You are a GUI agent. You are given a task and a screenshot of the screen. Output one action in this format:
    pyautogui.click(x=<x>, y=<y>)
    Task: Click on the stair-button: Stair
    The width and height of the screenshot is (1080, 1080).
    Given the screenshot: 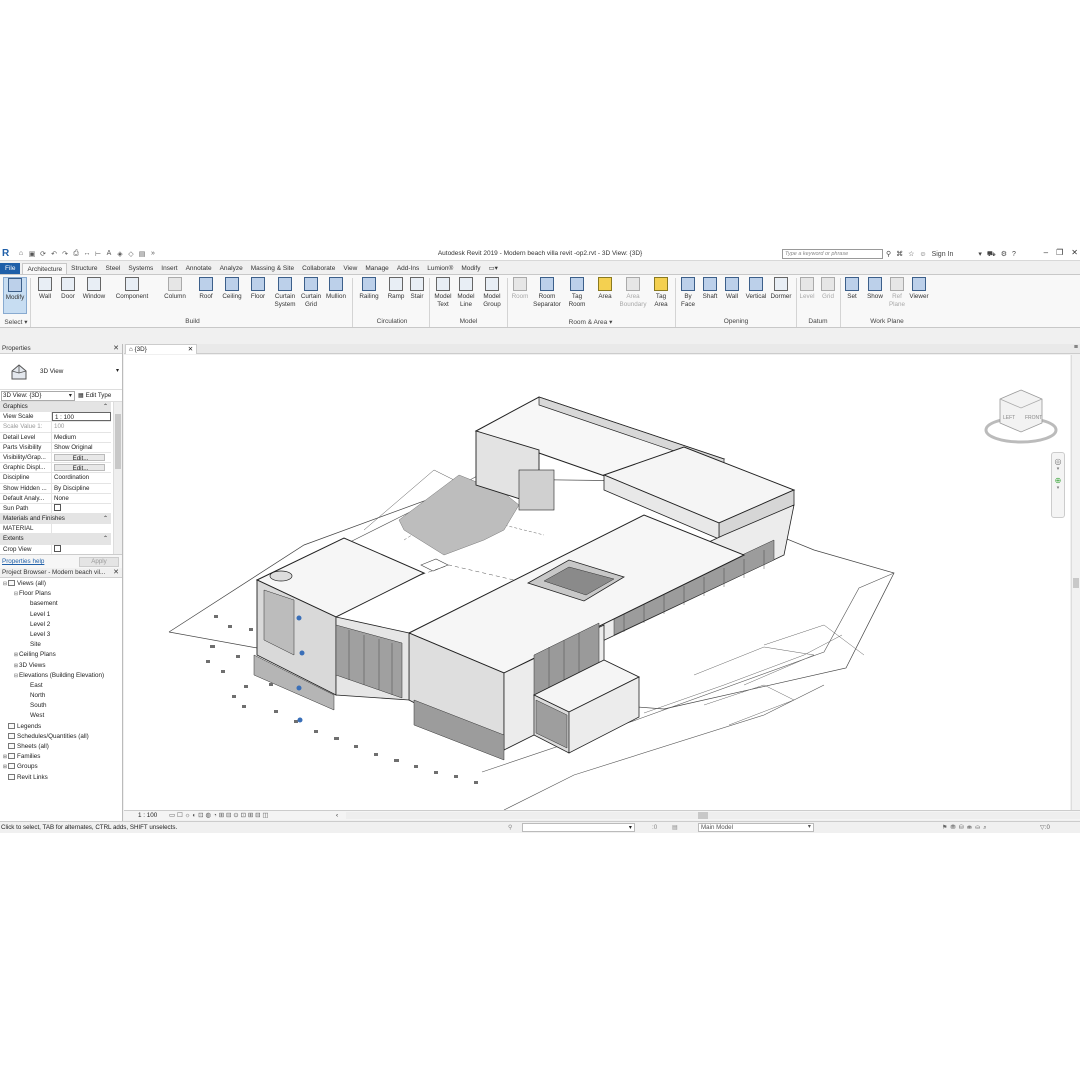 What is the action you would take?
    pyautogui.click(x=417, y=289)
    